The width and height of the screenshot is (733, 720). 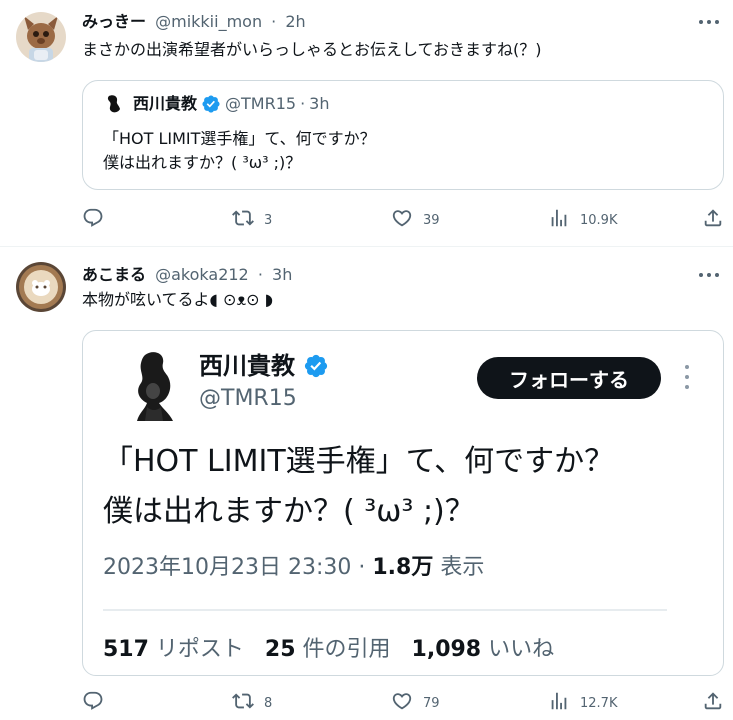 I want to click on quoted-text-line-2: 僕は出れますか？( ³ω³ ;)？, so click(x=202, y=162).